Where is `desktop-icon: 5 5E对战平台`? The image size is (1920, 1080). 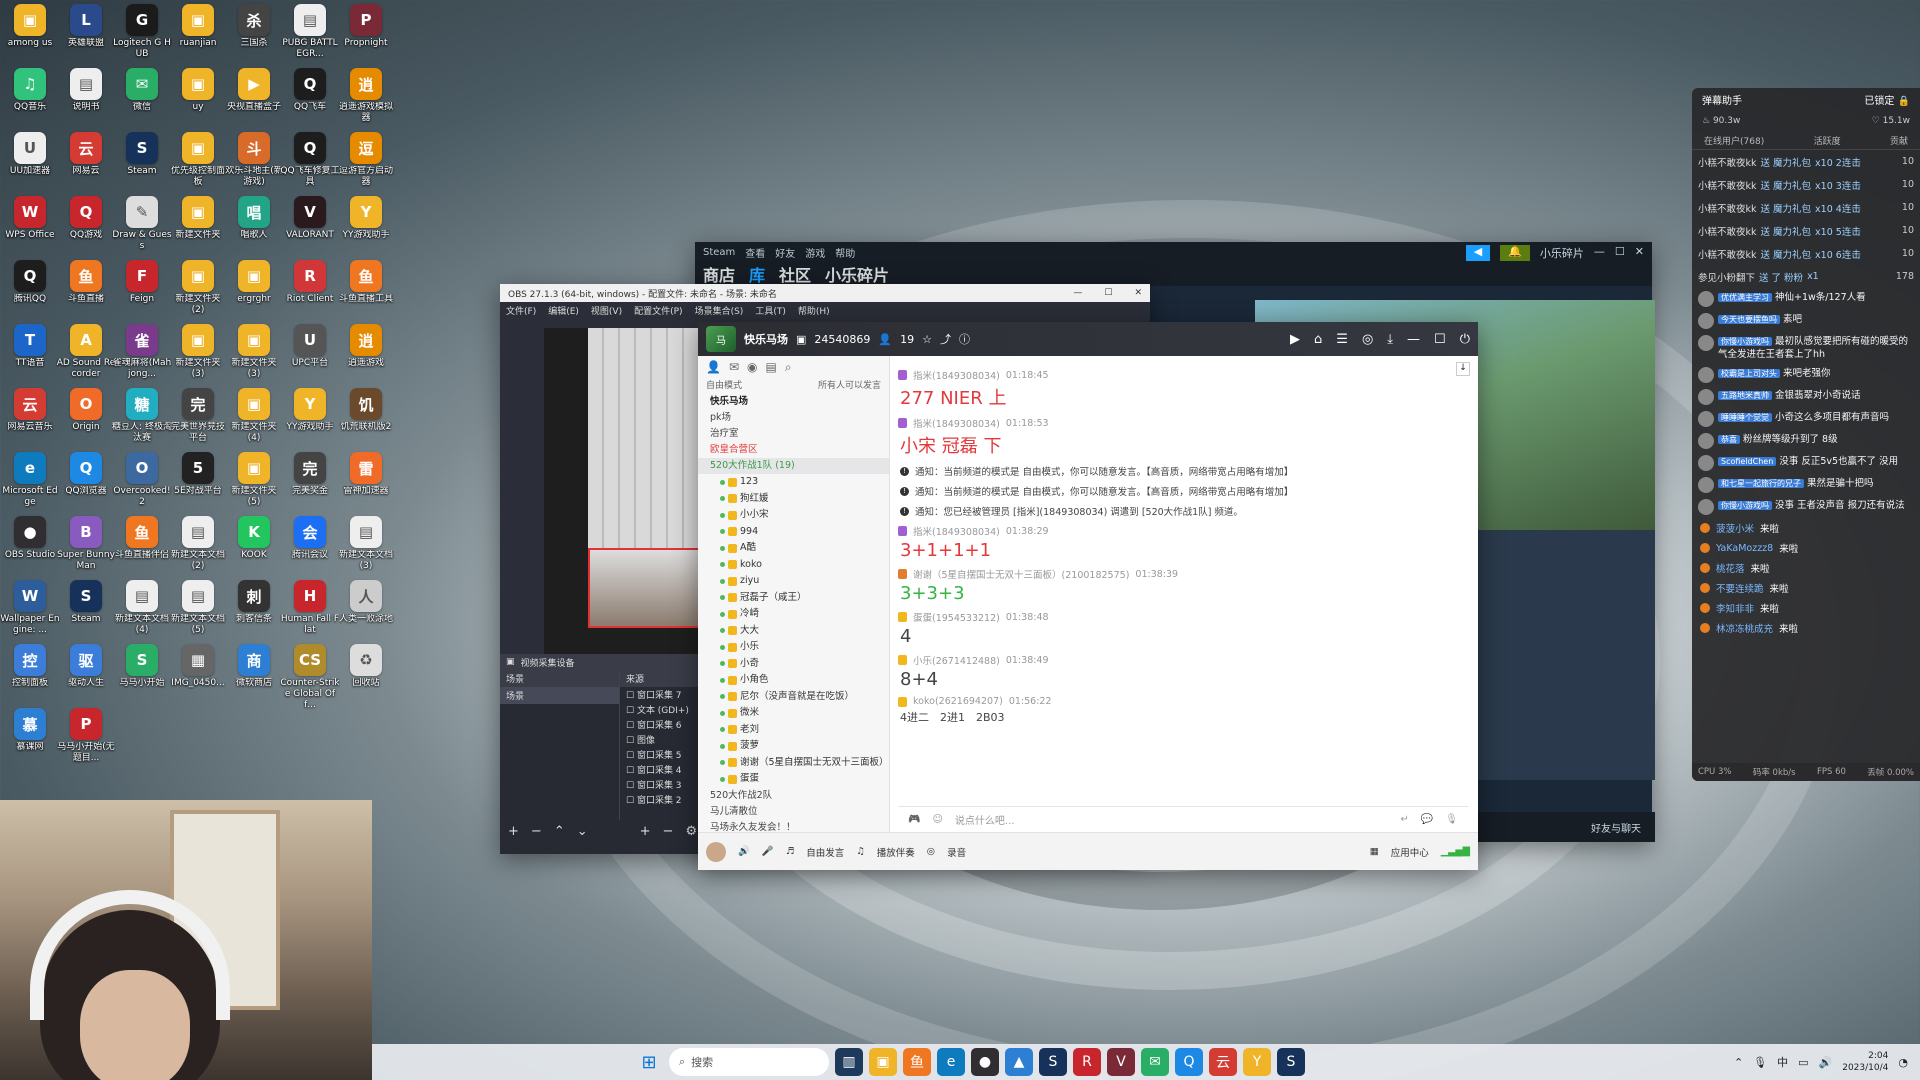 desktop-icon: 5 5E对战平台 is located at coordinates (198, 474).